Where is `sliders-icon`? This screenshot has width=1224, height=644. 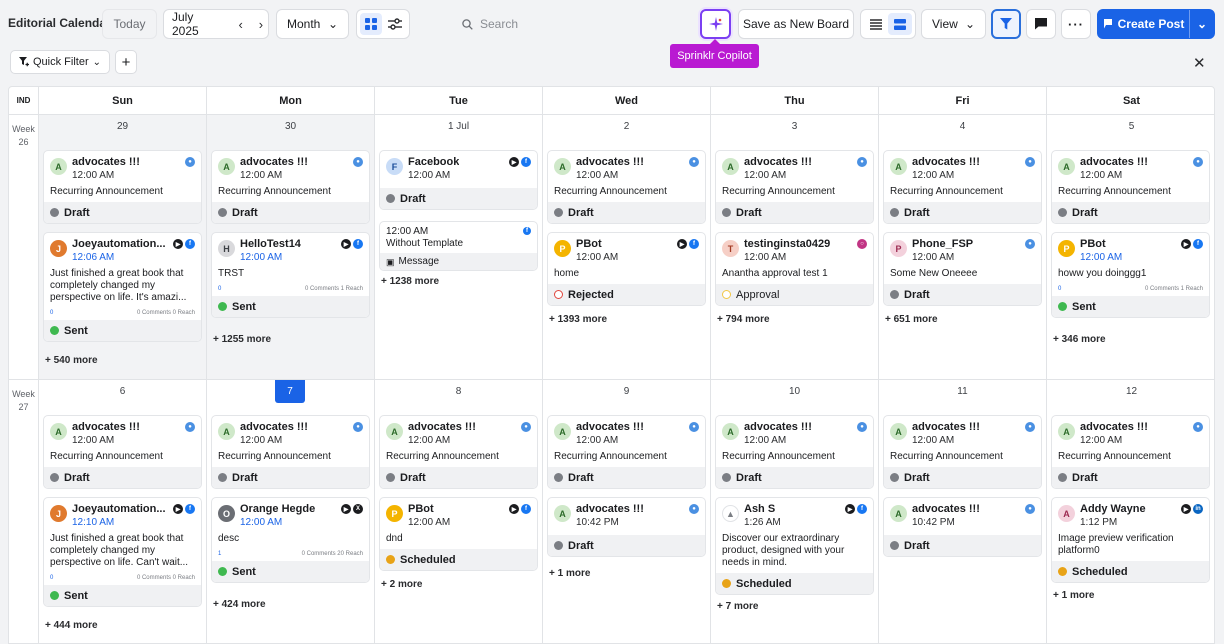
sliders-icon is located at coordinates (395, 24).